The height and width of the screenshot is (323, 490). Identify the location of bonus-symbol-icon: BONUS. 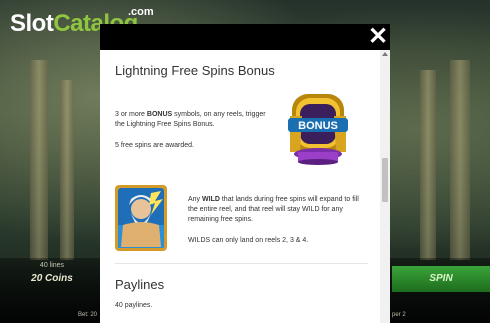
(318, 128).